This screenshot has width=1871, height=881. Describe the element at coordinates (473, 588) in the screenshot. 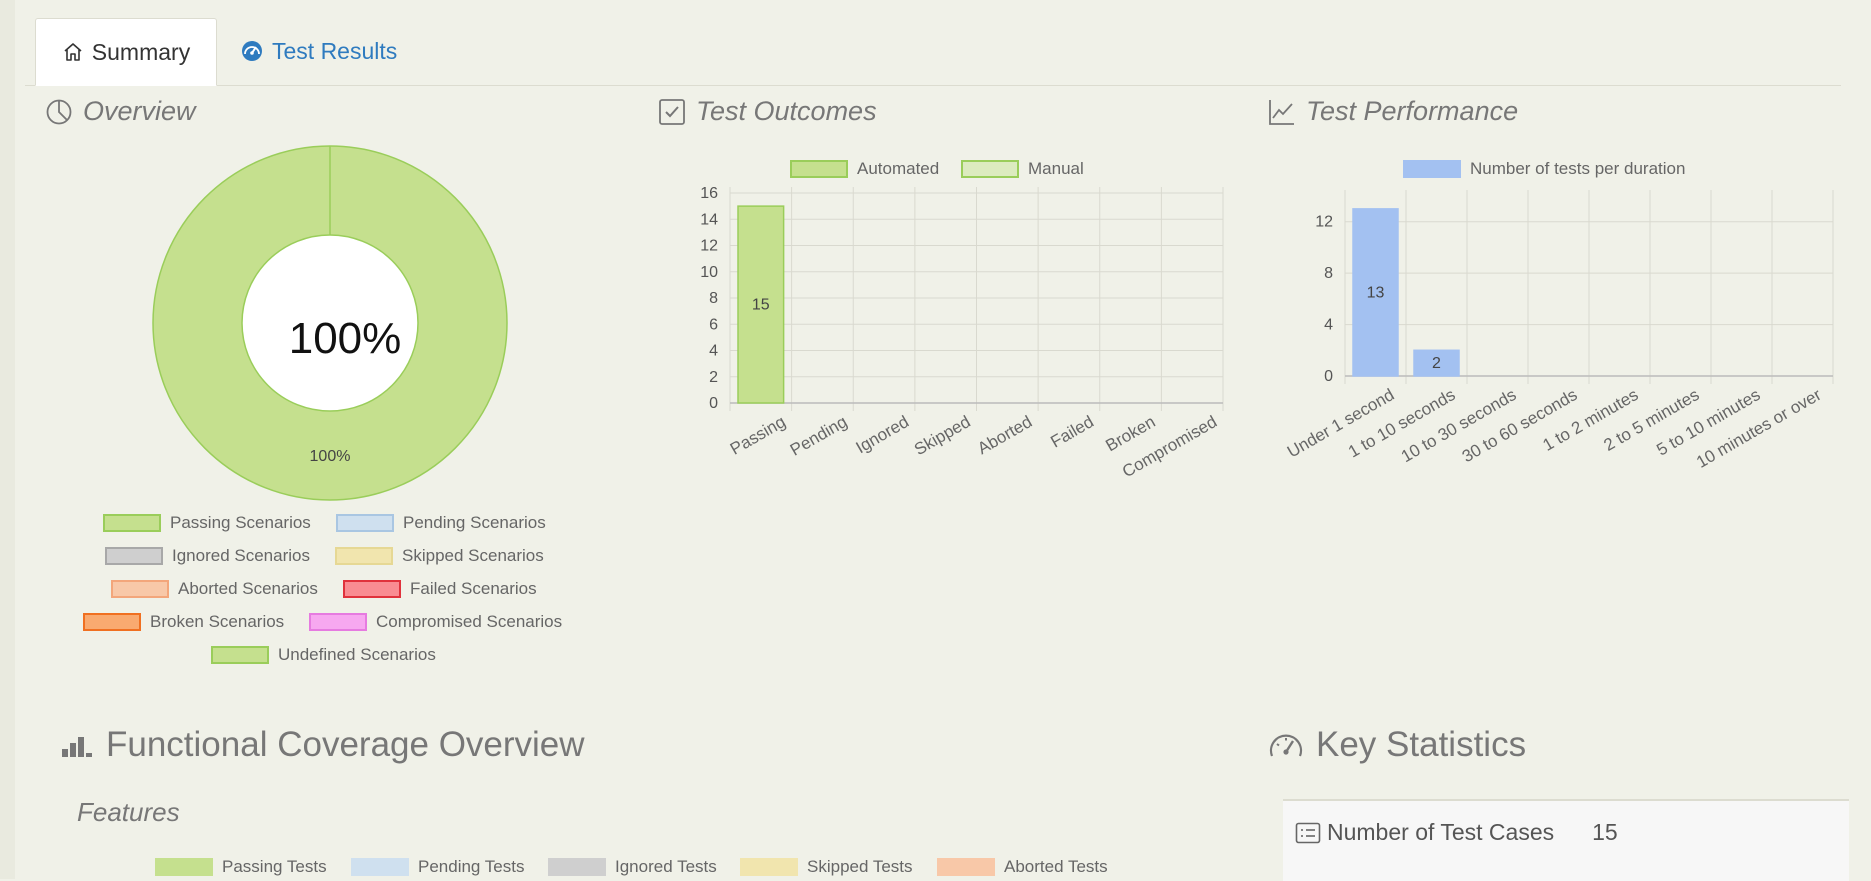

I see `legend-label: Failed Scenarios` at that location.